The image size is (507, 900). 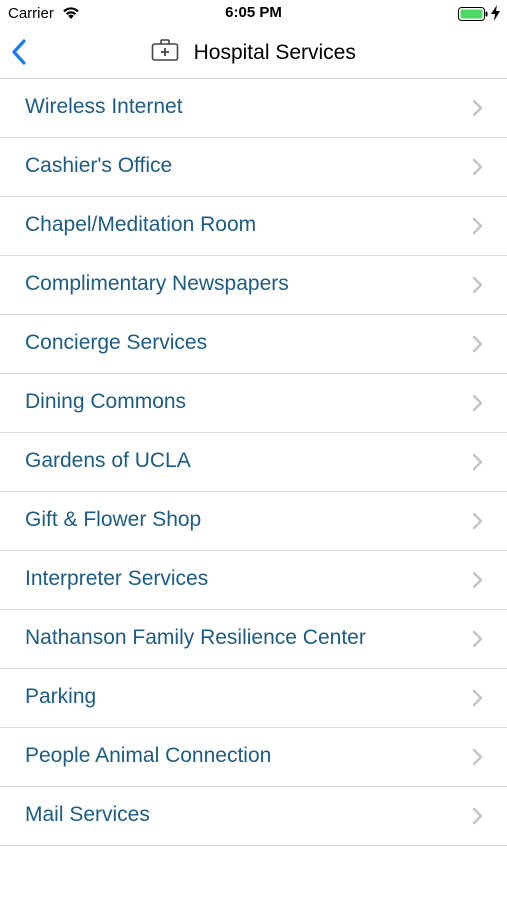 What do you see at coordinates (99, 165) in the screenshot?
I see `list-item-label: Cashier's Office` at bounding box center [99, 165].